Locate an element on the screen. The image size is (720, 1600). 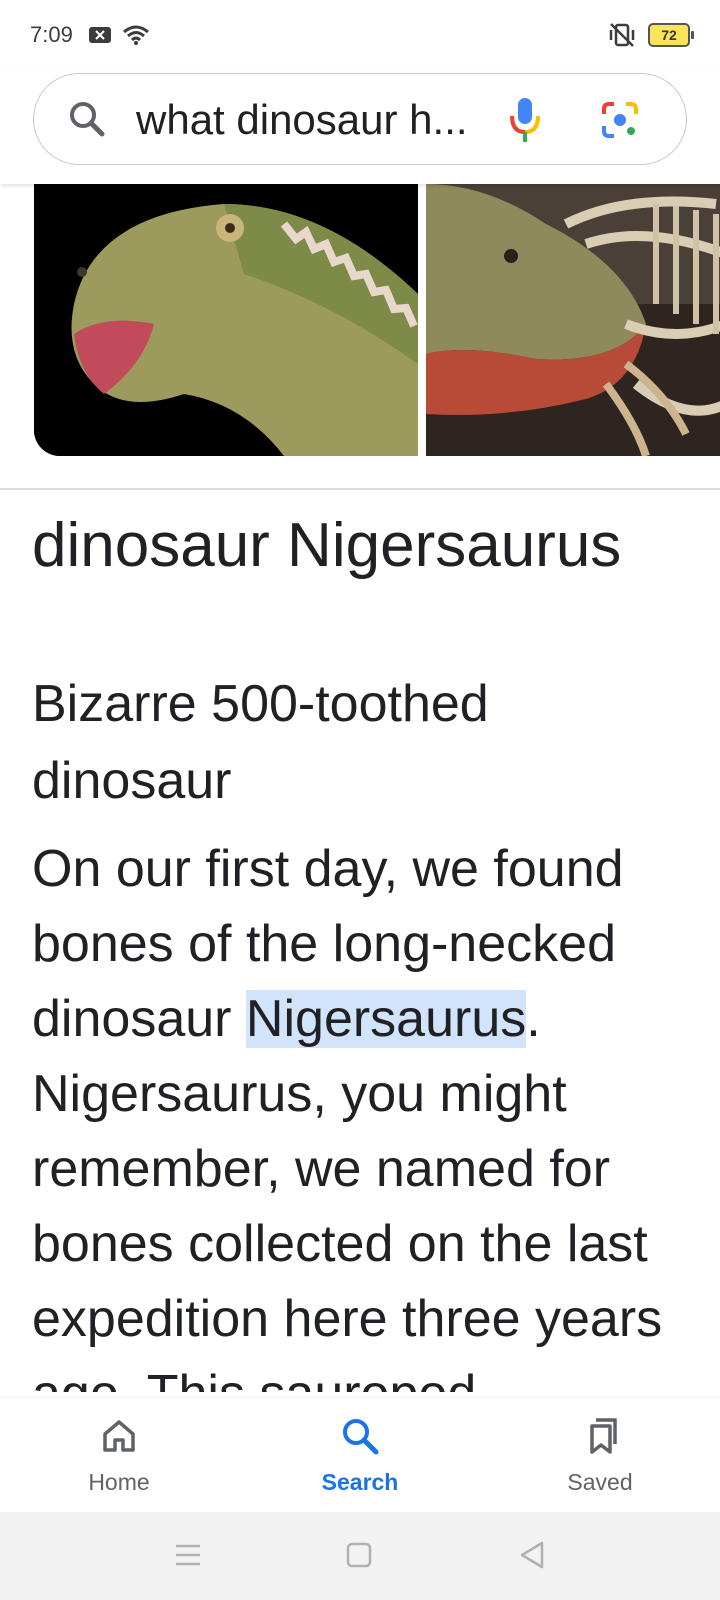
home-icon is located at coordinates (119, 1436).